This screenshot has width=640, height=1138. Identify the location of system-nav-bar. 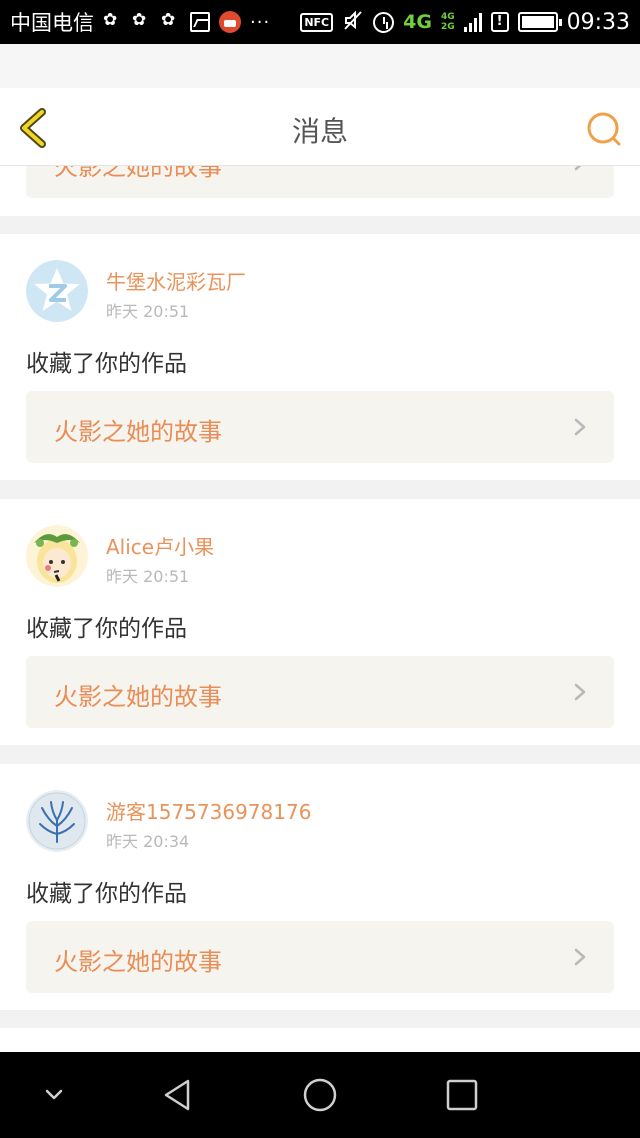
(320, 1095).